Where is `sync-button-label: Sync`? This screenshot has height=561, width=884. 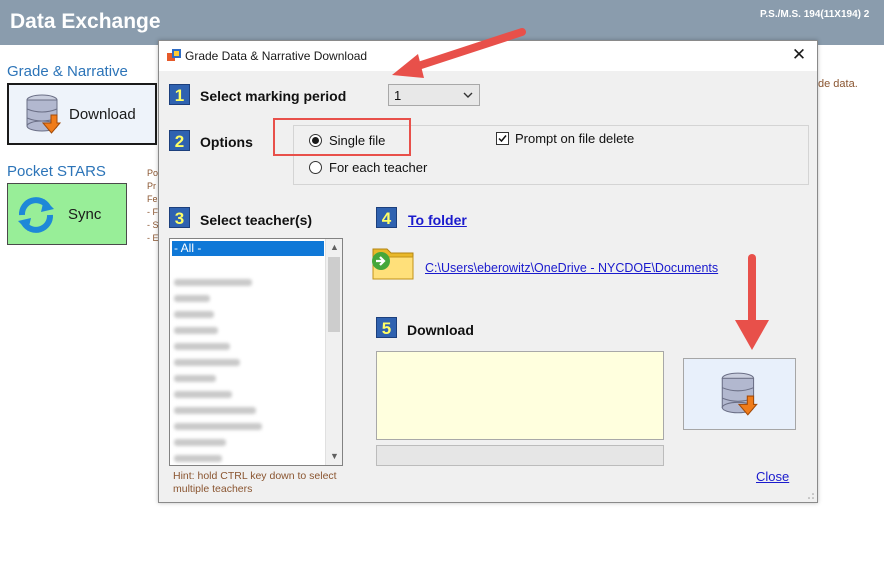 sync-button-label: Sync is located at coordinates (85, 214).